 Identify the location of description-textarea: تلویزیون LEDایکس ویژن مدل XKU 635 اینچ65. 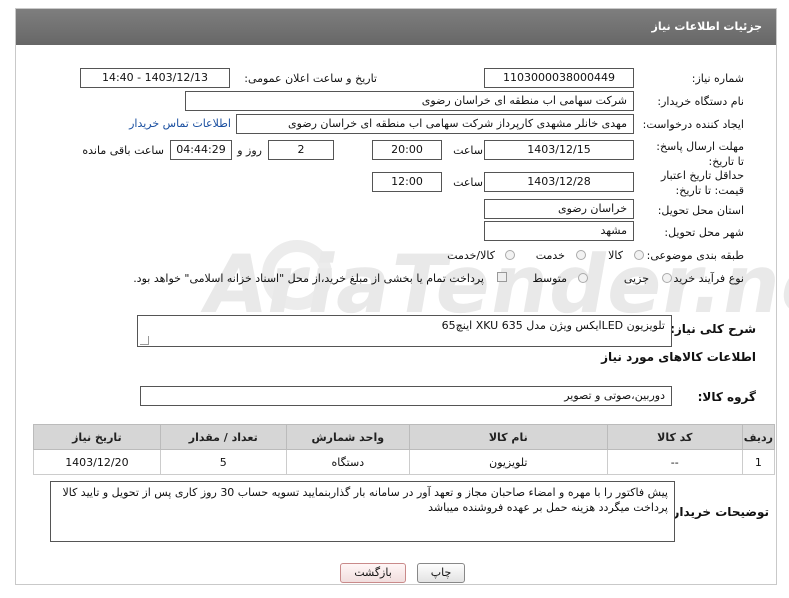
(404, 331).